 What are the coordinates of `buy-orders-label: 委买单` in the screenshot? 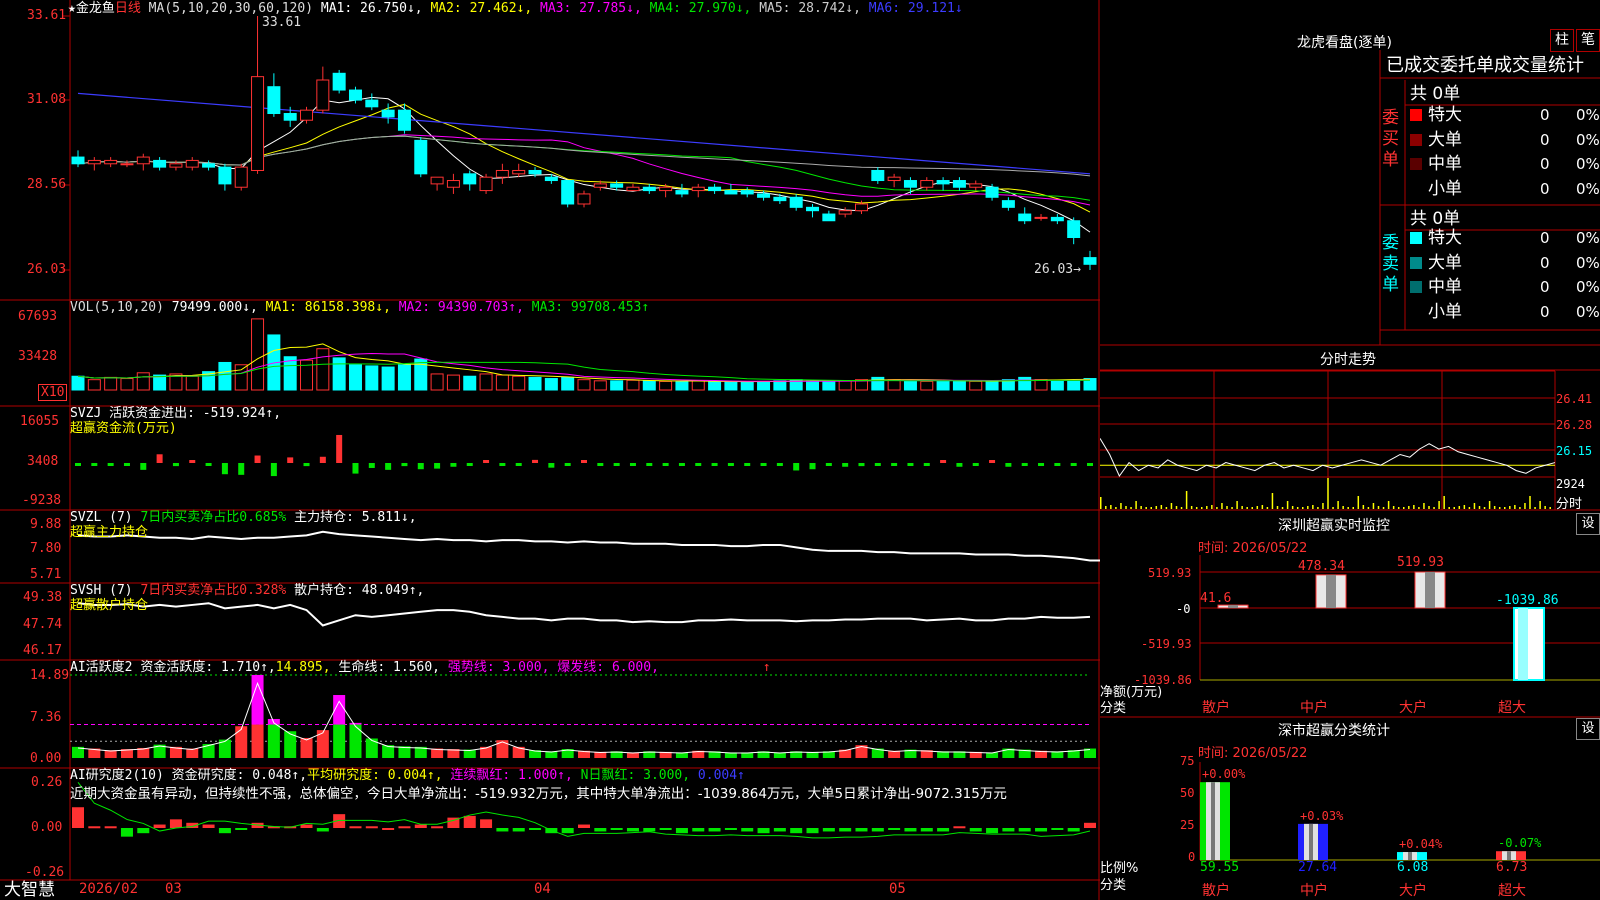 It's located at (1390, 139).